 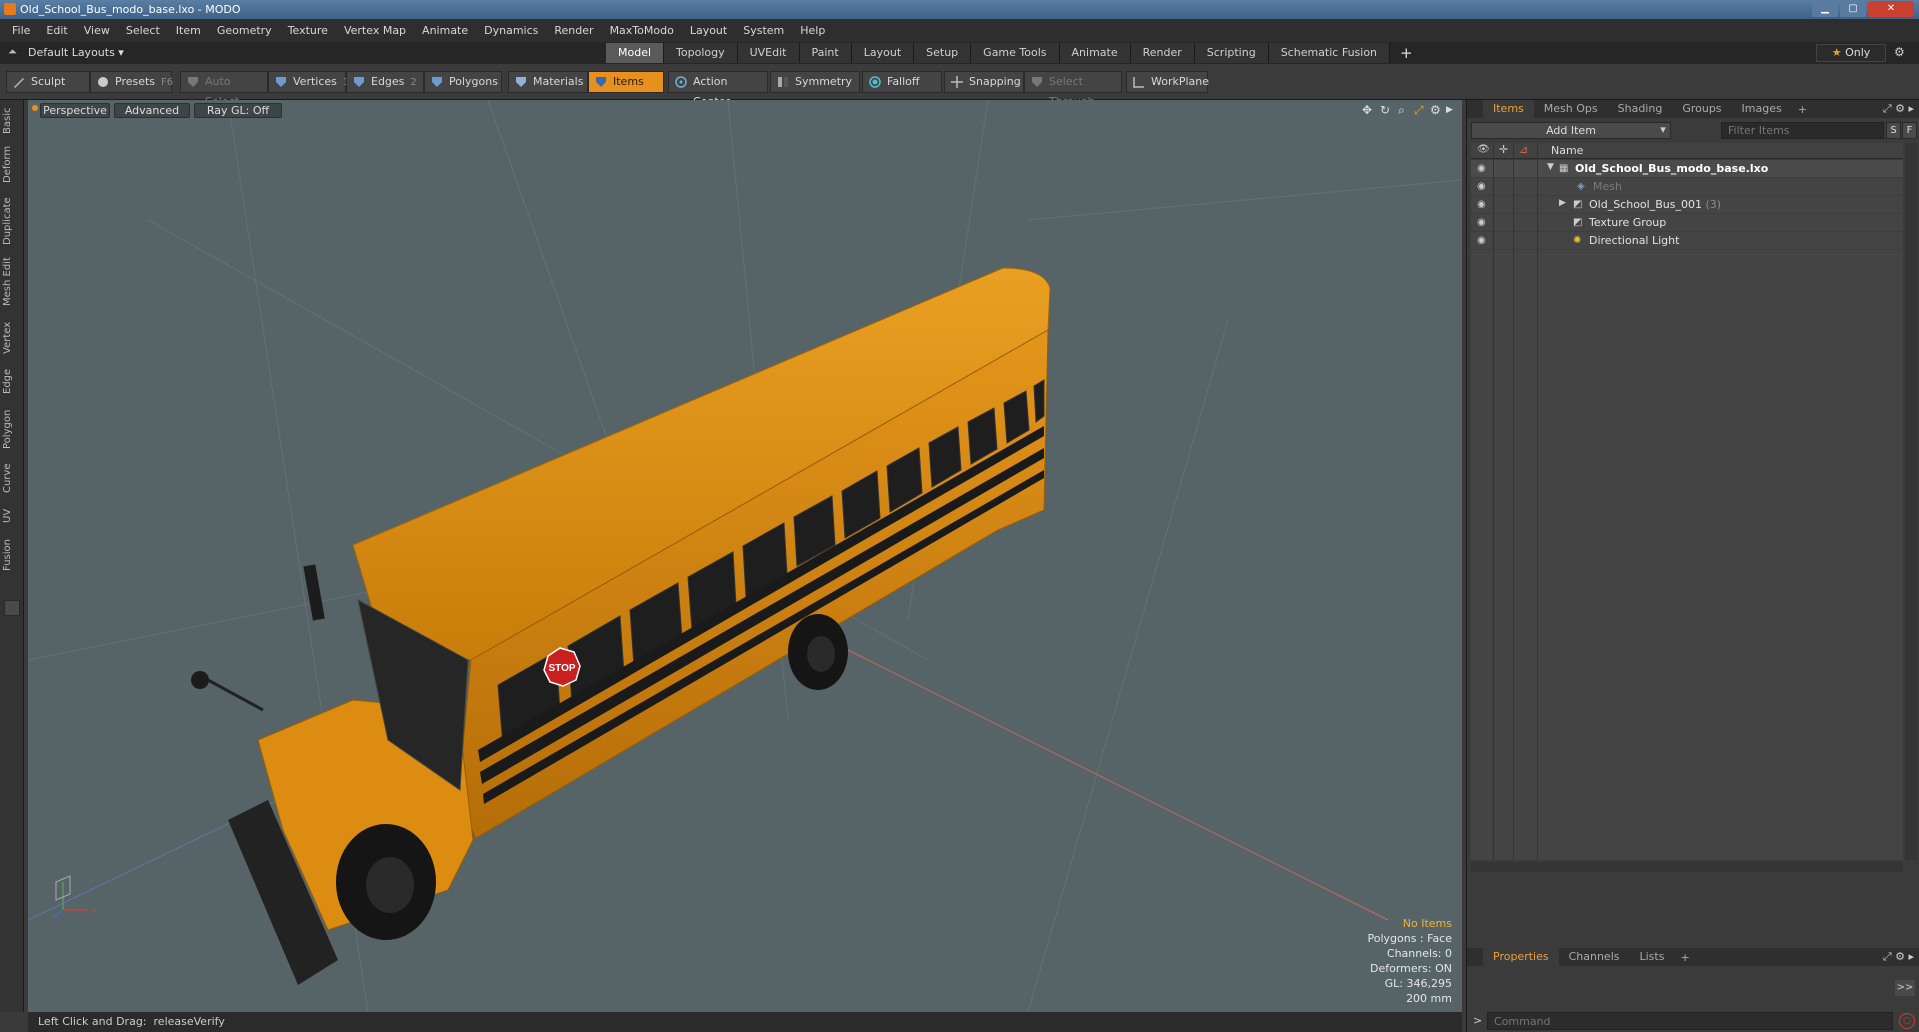 What do you see at coordinates (1523, 149) in the screenshot?
I see `axis-column-icon: ⊿` at bounding box center [1523, 149].